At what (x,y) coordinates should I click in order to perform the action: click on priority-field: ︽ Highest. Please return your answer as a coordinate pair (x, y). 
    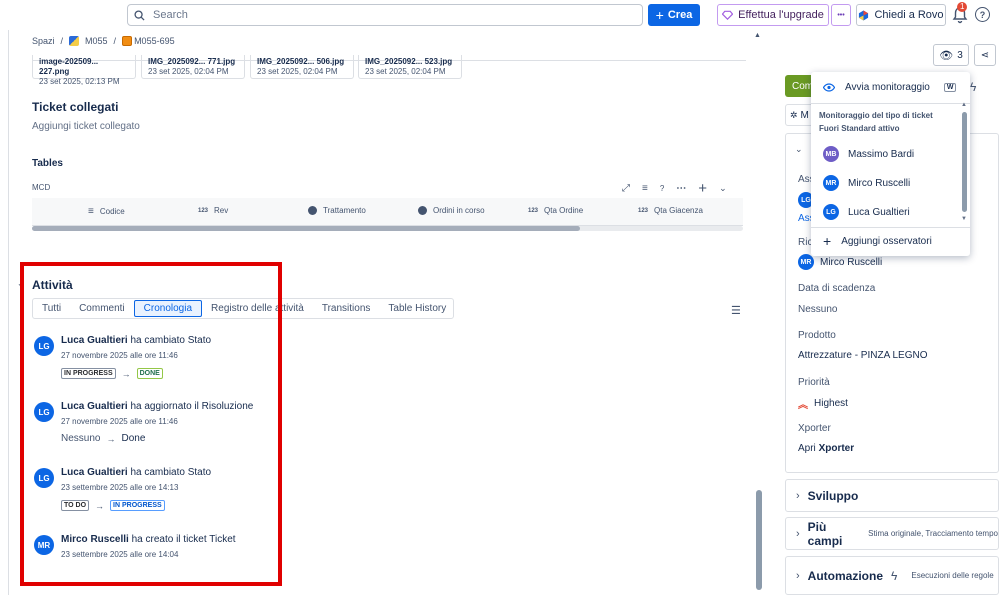
    Looking at the image, I should click on (823, 403).